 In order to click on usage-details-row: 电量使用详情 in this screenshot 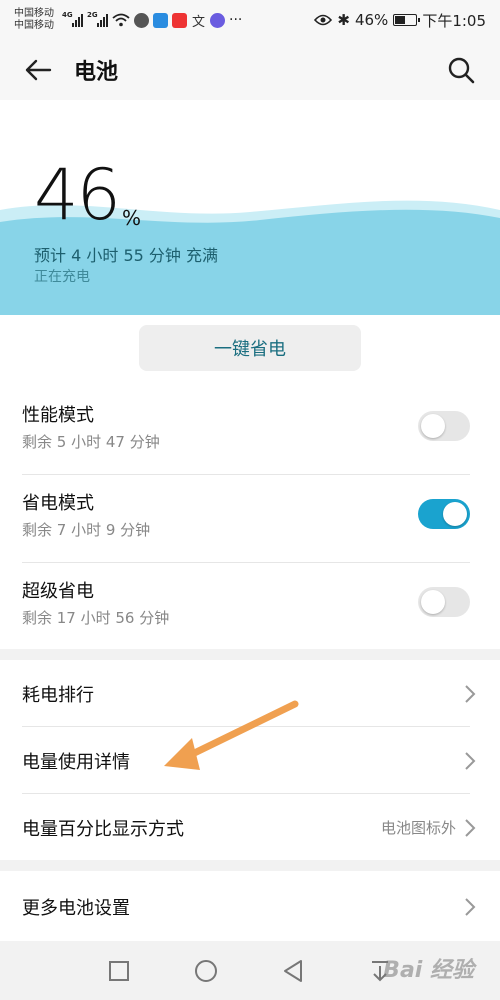, I will do `click(250, 760)`.